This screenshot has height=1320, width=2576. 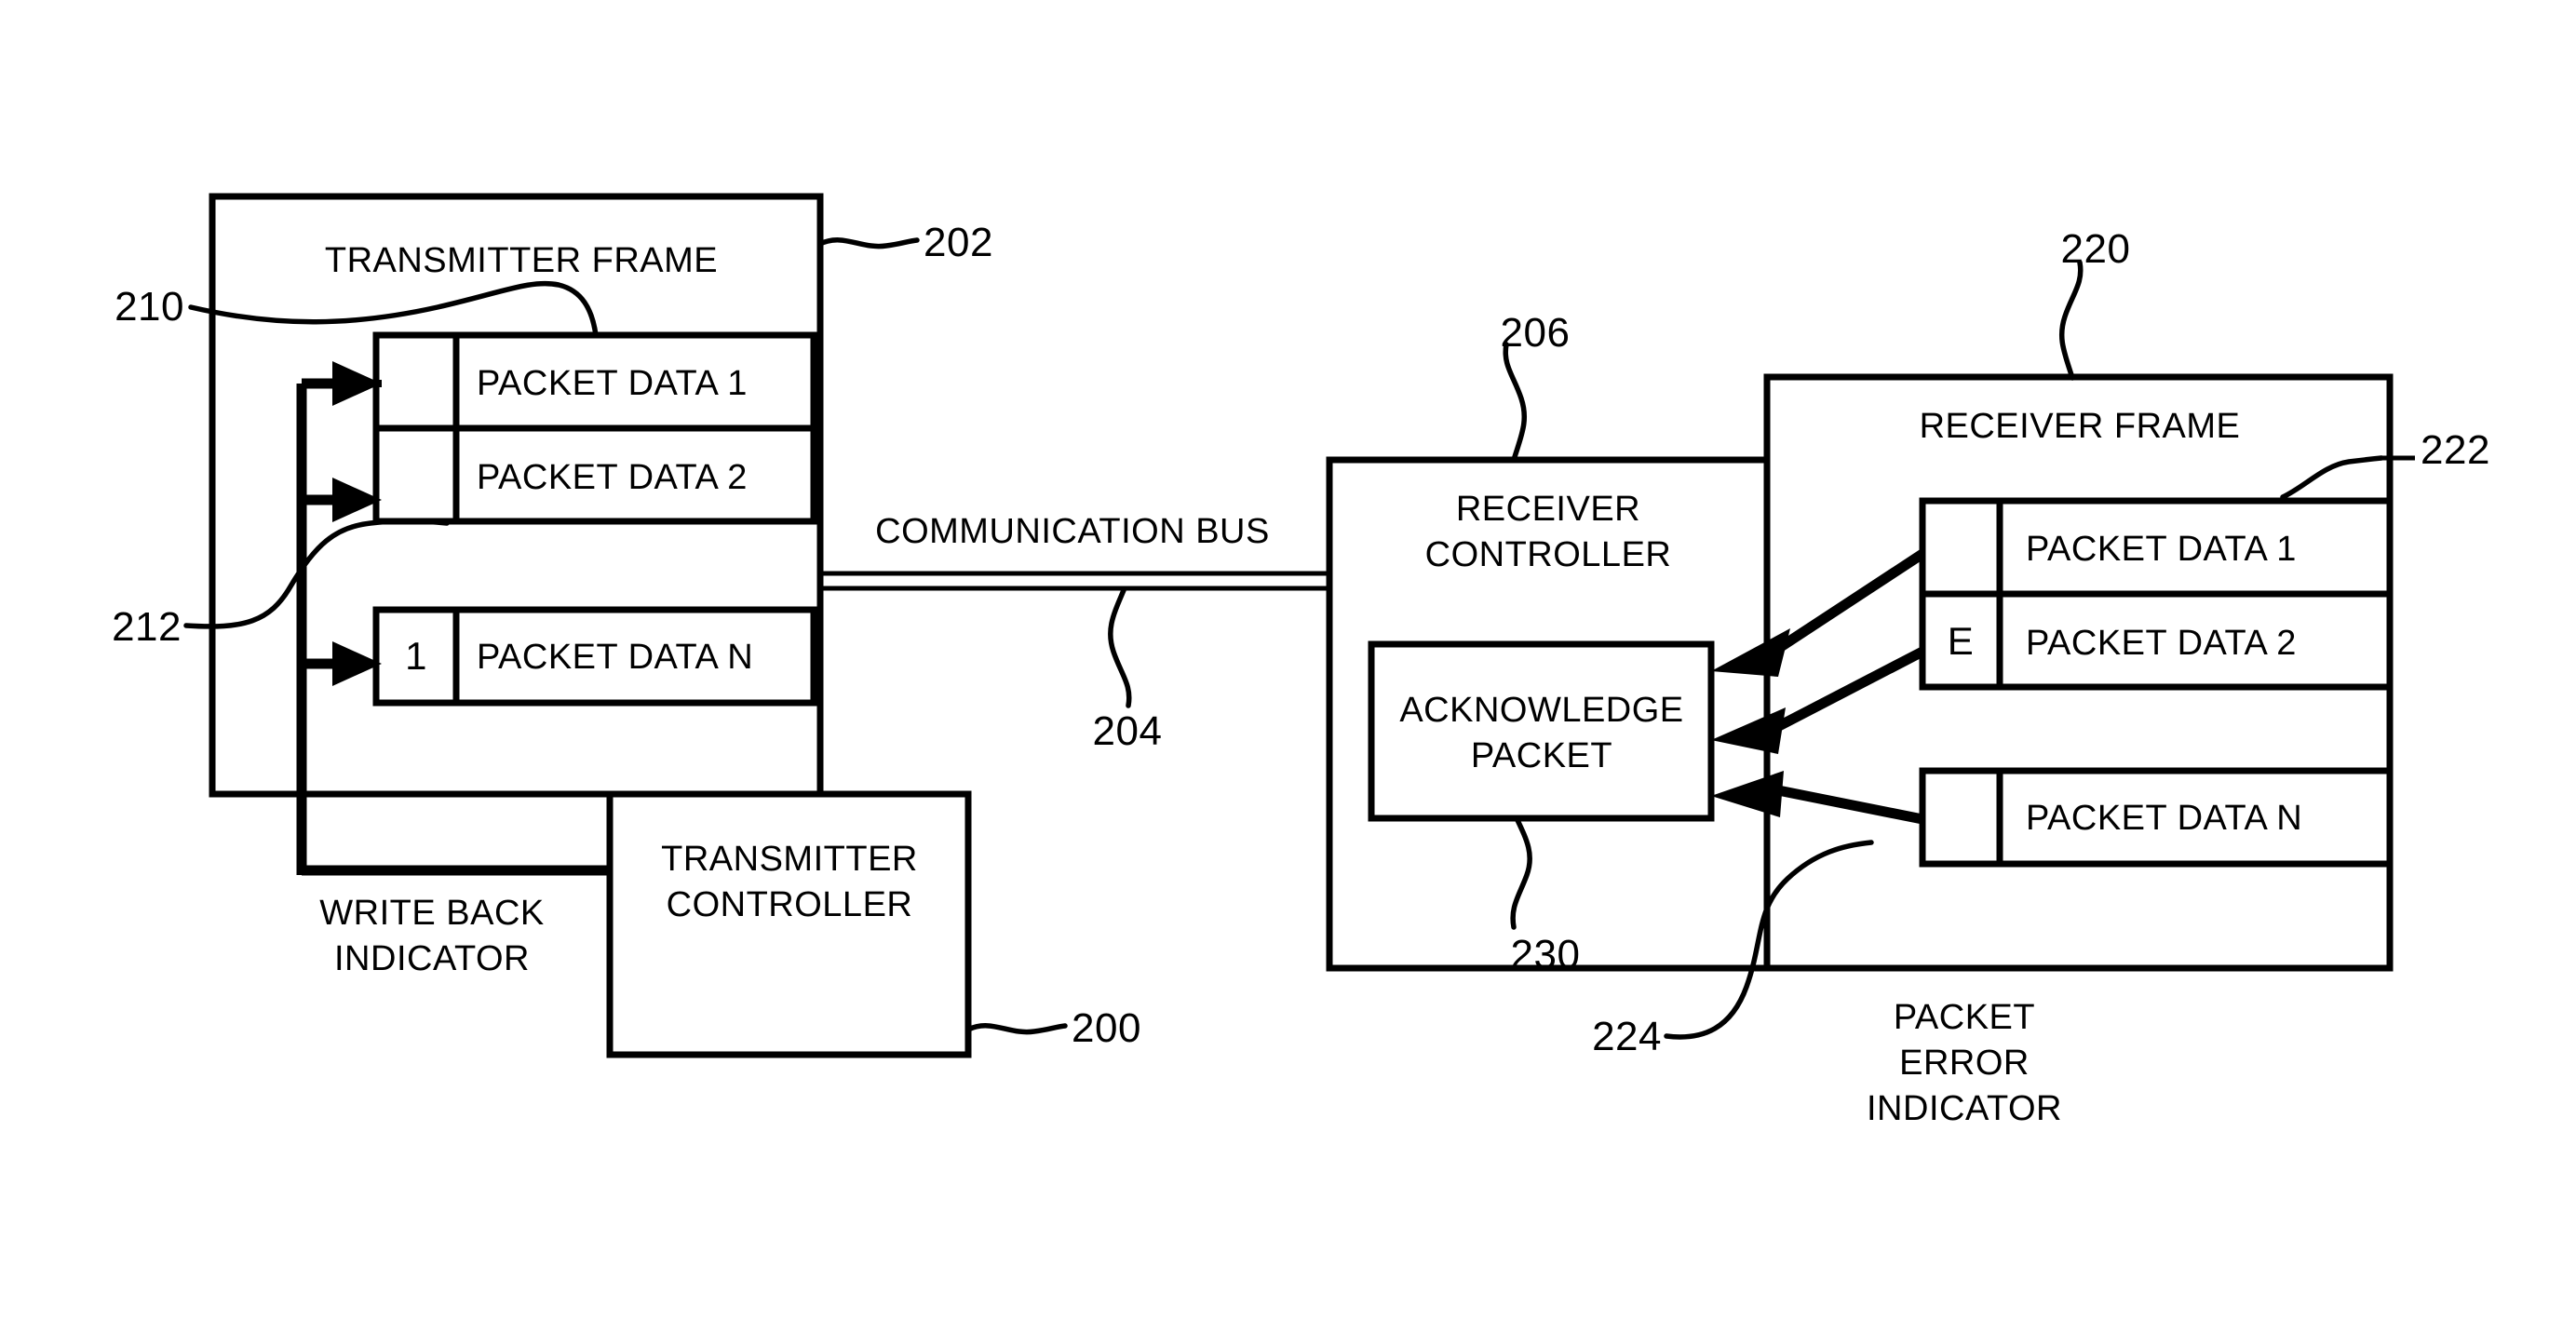 I want to click on rx-row-label-1: PACKET DATA 1, so click(x=2161, y=549).